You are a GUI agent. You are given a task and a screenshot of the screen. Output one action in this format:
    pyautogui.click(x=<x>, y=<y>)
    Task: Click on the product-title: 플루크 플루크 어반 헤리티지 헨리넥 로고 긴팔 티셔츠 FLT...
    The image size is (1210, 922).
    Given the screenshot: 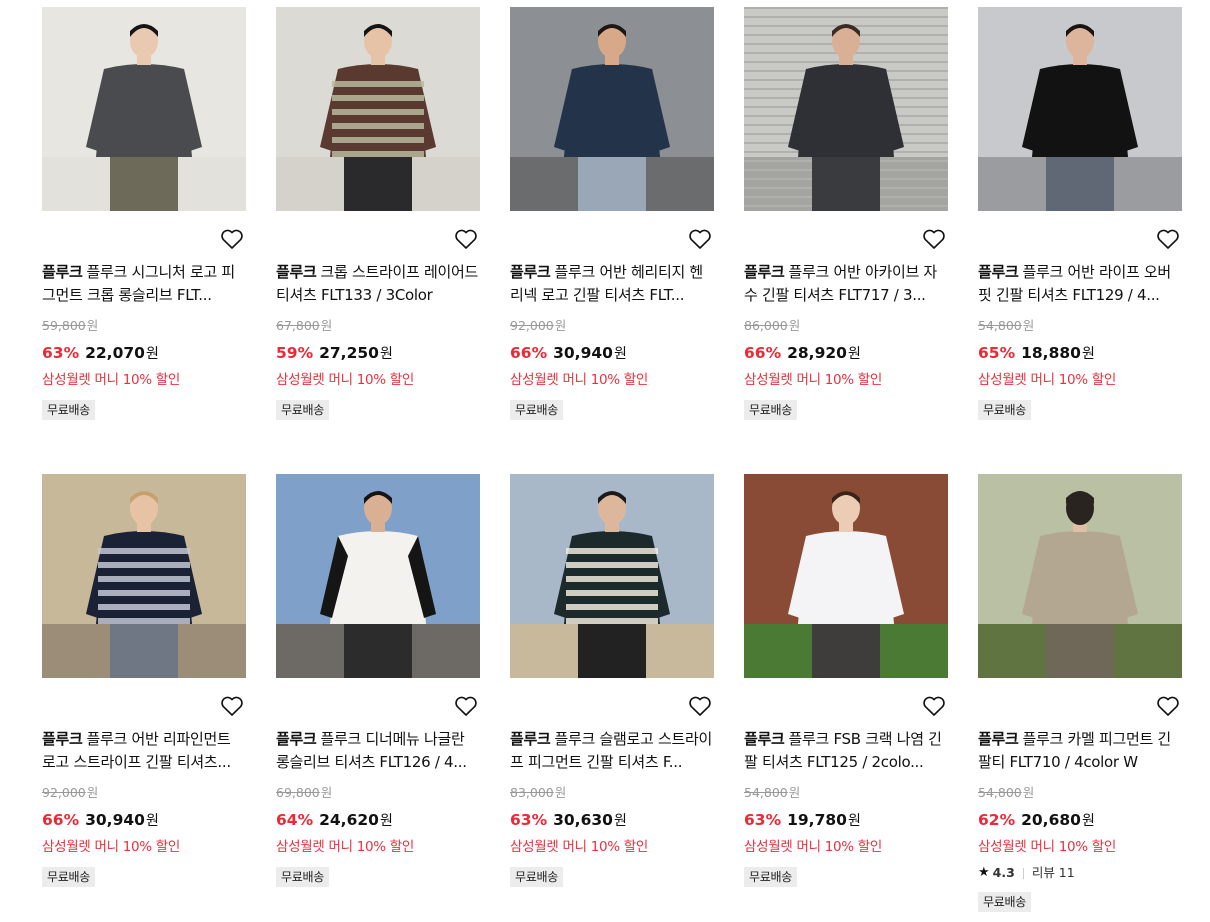 What is the action you would take?
    pyautogui.click(x=612, y=283)
    